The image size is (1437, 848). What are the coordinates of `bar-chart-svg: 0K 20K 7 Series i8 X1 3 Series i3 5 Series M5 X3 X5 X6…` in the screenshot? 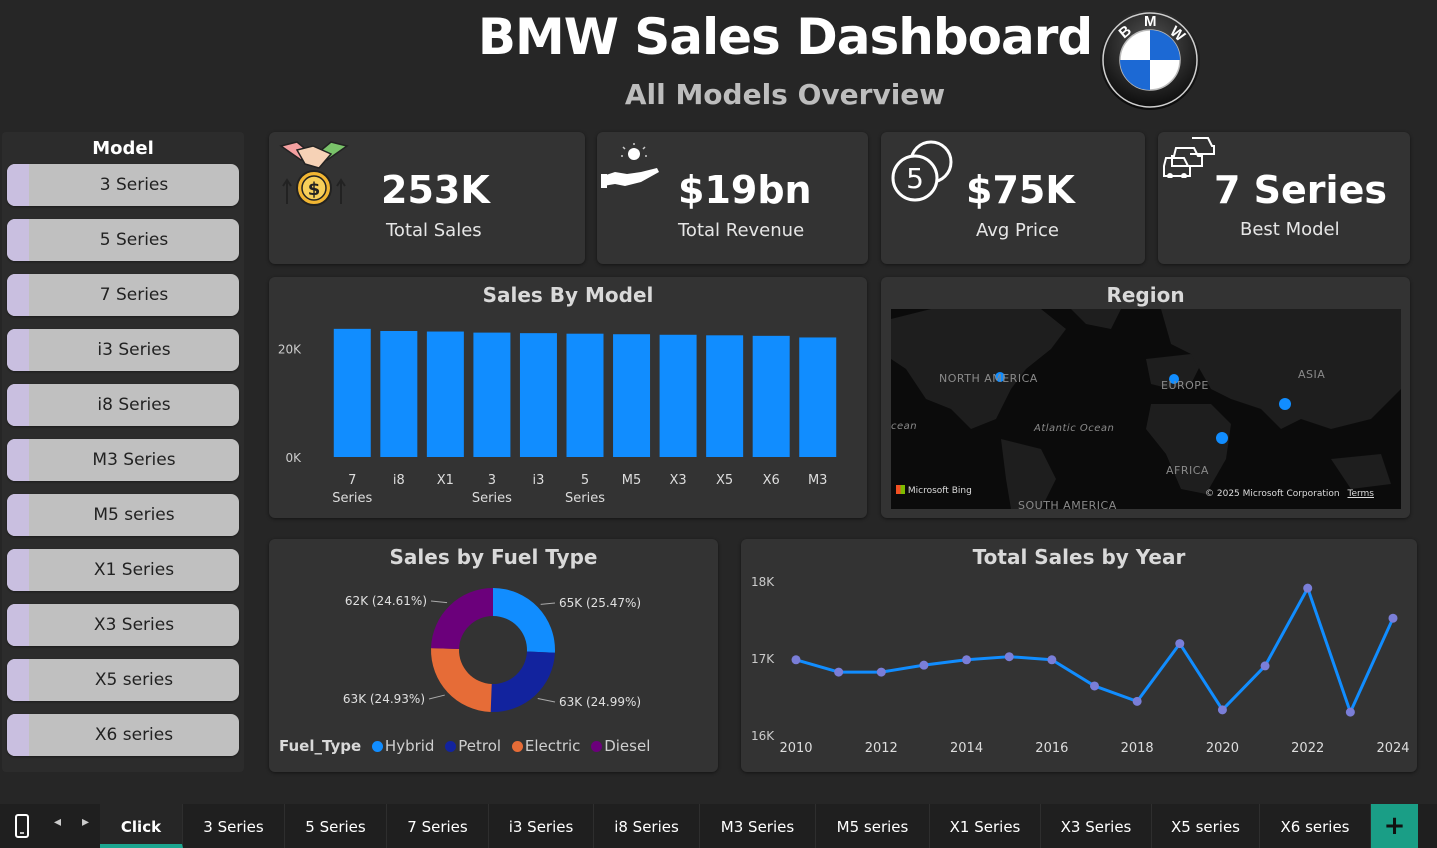 It's located at (557, 417).